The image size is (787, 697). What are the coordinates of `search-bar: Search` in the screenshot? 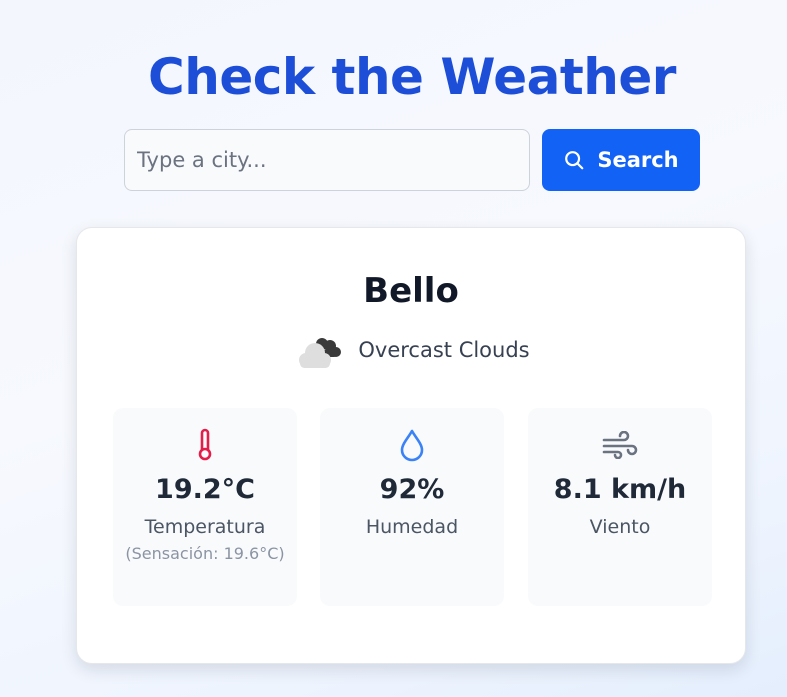 It's located at (412, 160).